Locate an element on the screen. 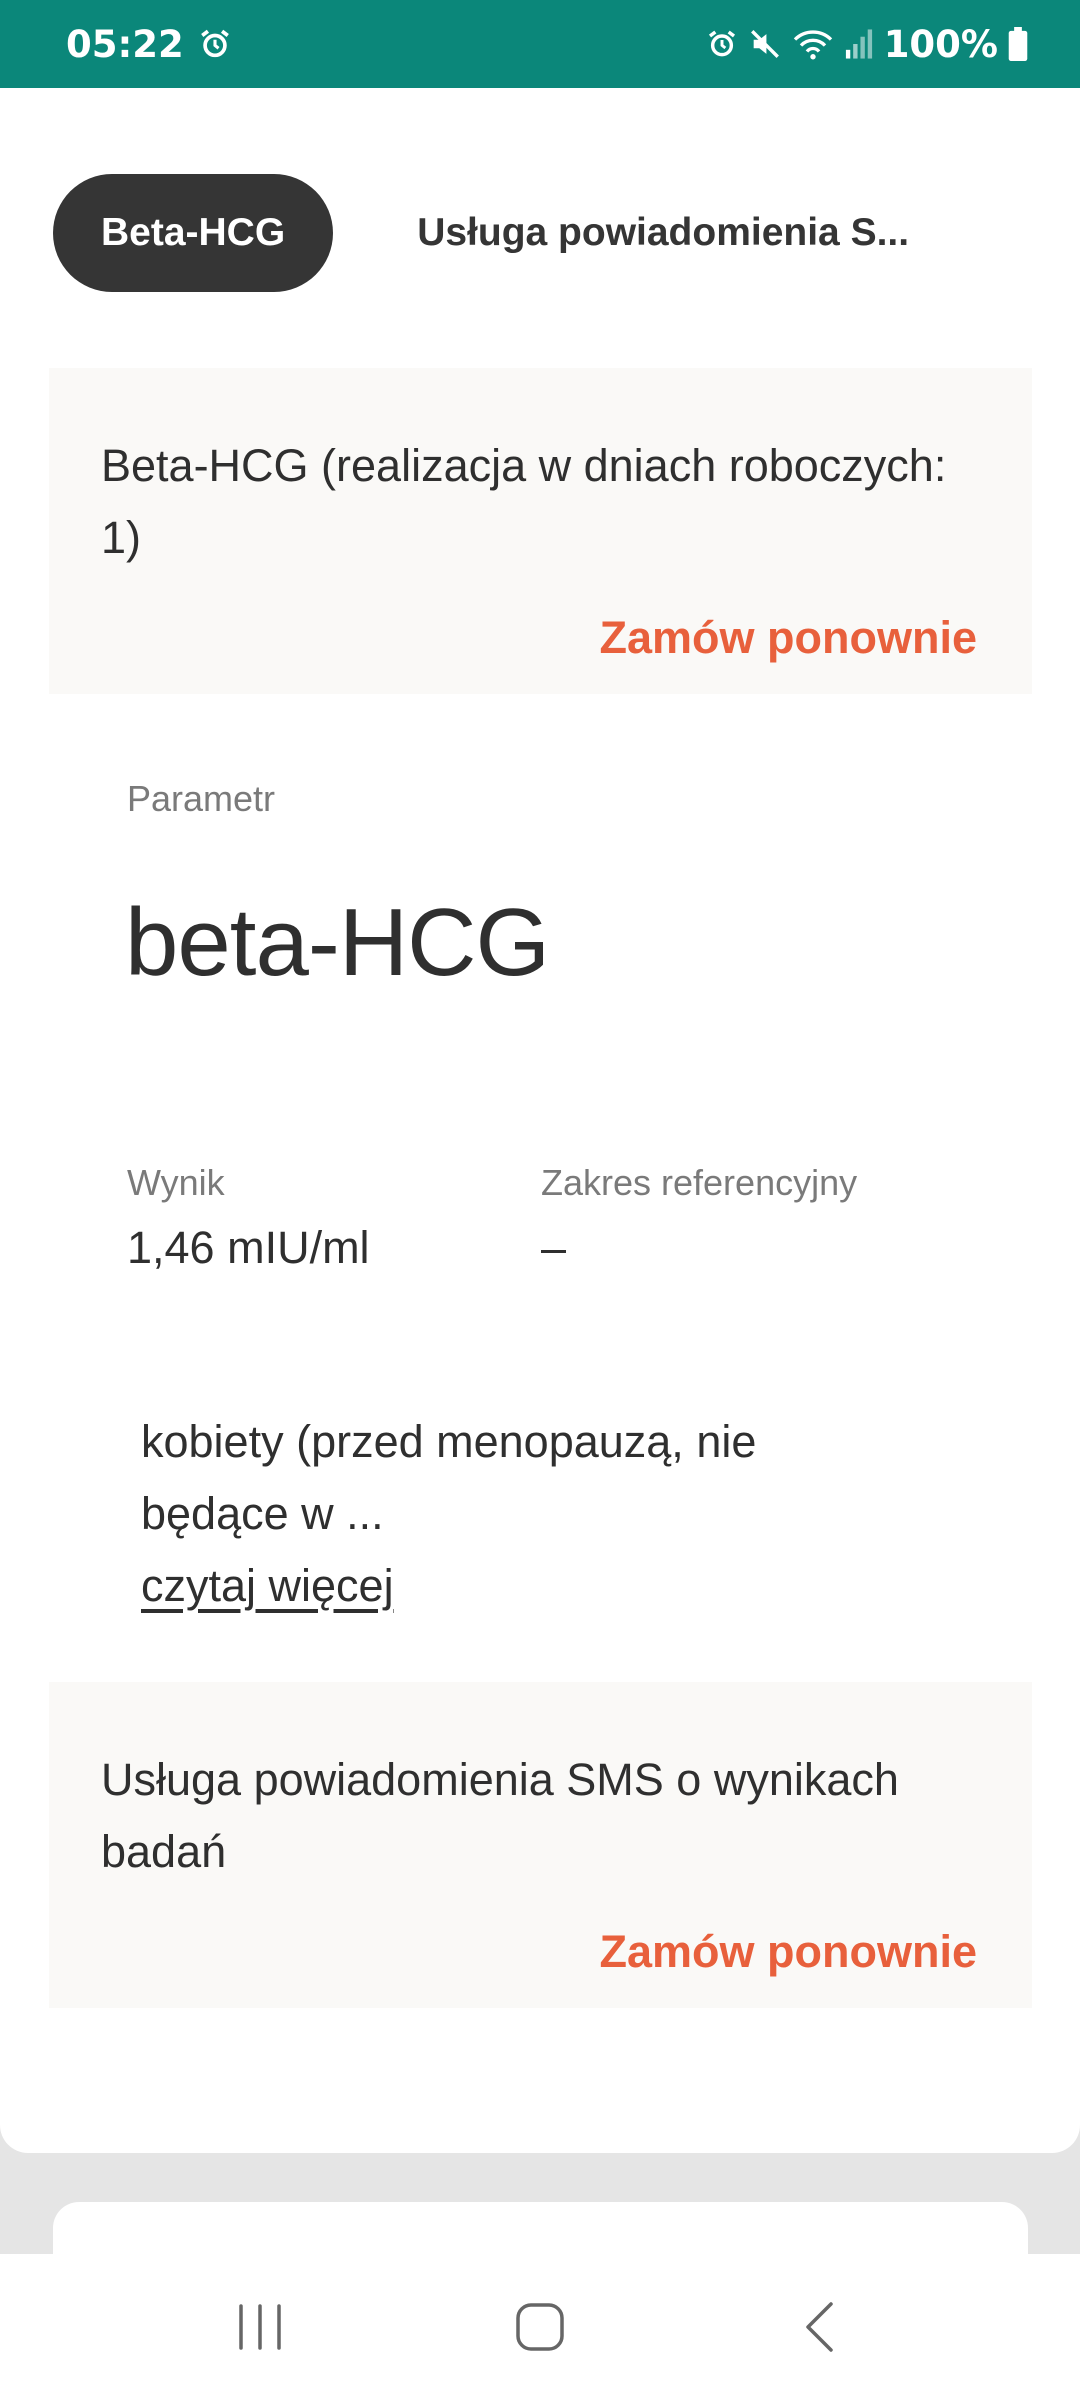  reference-column: Zakres referencyjny – is located at coordinates (699, 1218).